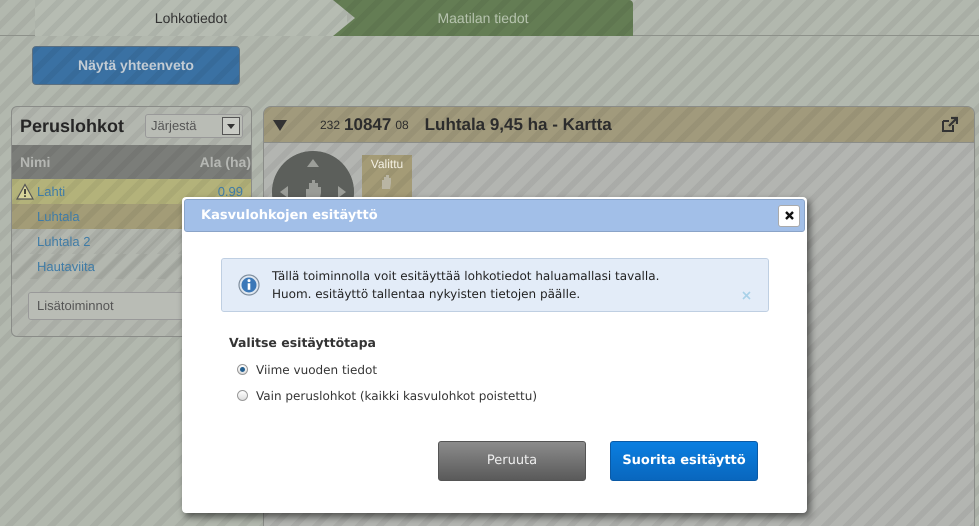  Describe the element at coordinates (194, 126) in the screenshot. I see `sort-select: Järjestä` at that location.